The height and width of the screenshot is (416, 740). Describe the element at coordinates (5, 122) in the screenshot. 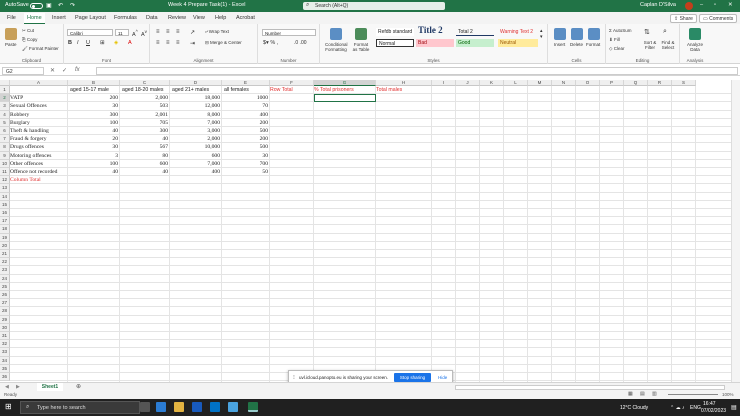

I see `row-header: 5` at that location.